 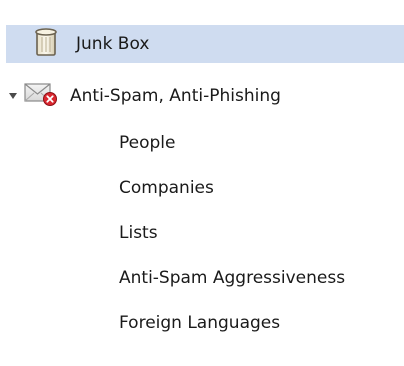 I want to click on tree-item-foreign-languages: Foreign Languages, so click(x=140, y=323).